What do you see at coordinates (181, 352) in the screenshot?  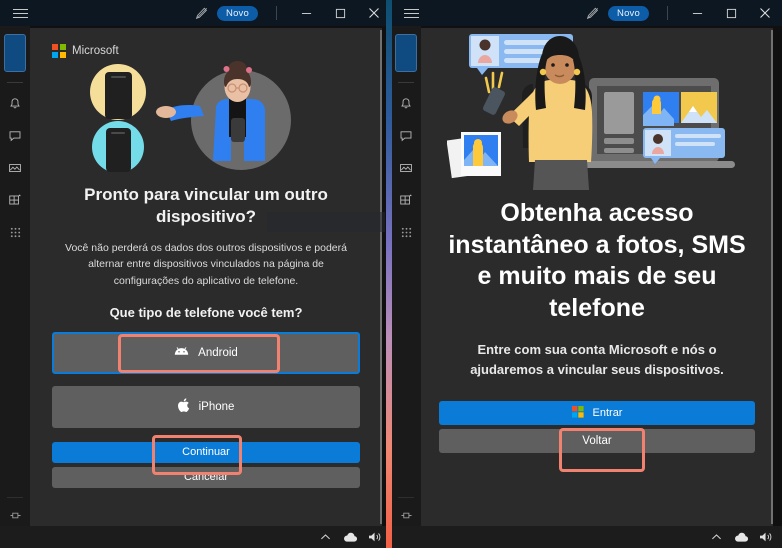 I see `android-icon` at bounding box center [181, 352].